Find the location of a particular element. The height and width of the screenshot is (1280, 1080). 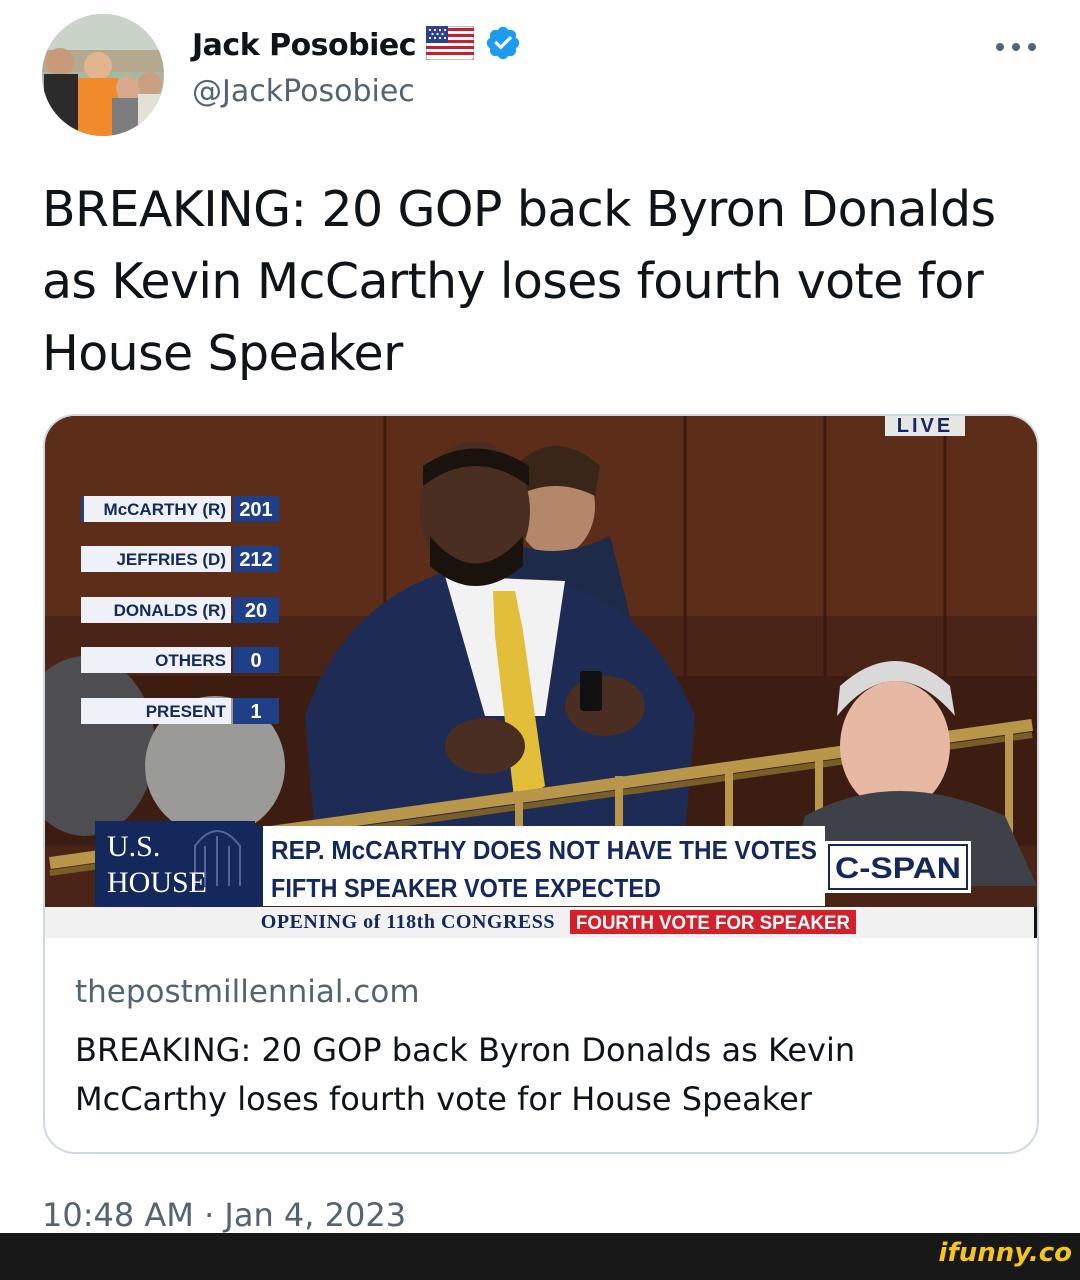

tally-label: DONALDS (R) is located at coordinates (170, 610).